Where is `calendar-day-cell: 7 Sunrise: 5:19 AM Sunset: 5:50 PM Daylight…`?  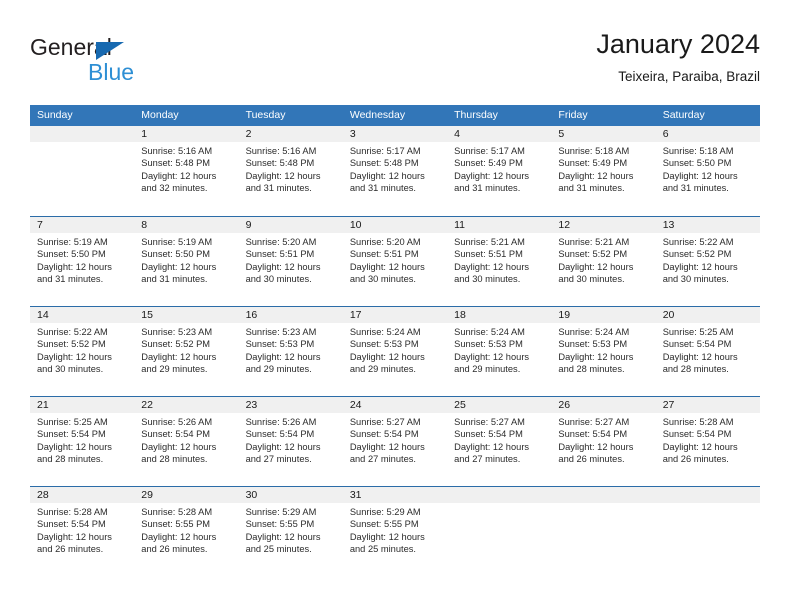 calendar-day-cell: 7 Sunrise: 5:19 AM Sunset: 5:50 PM Daylight… is located at coordinates (82, 261).